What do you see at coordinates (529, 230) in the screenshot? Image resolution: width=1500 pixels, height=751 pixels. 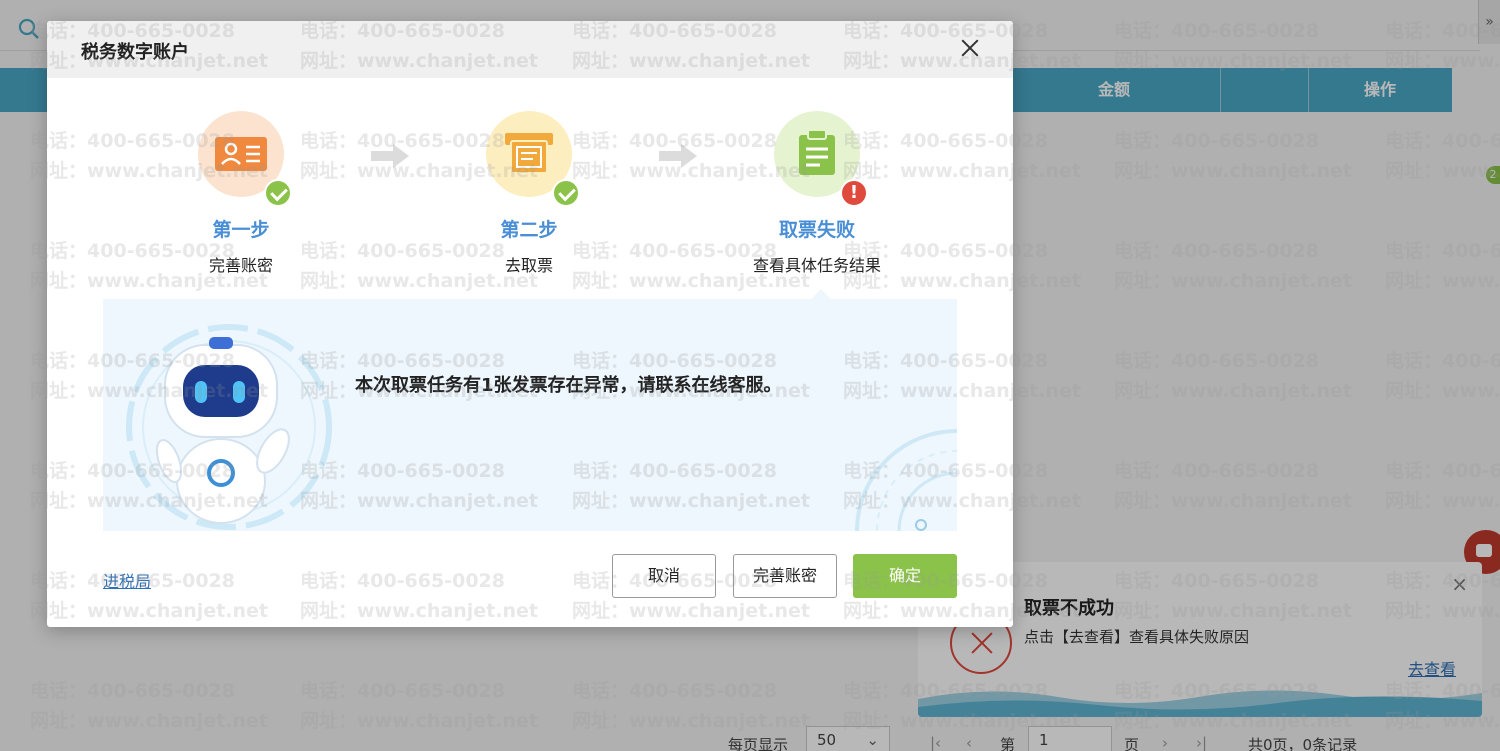 I see `step-2-title: 第二步` at bounding box center [529, 230].